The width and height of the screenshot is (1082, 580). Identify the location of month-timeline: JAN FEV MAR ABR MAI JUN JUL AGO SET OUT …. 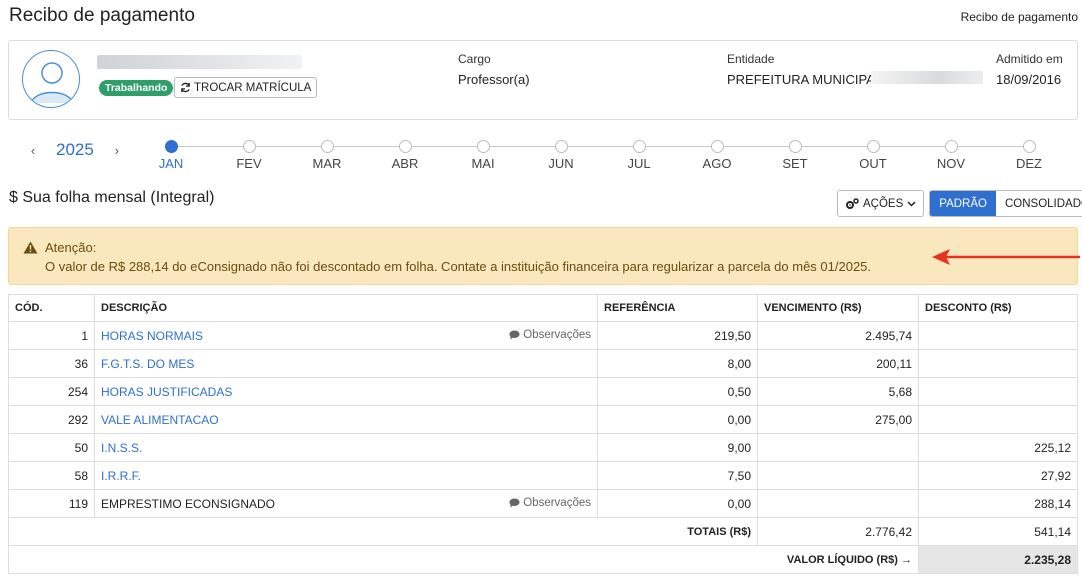
(600, 158).